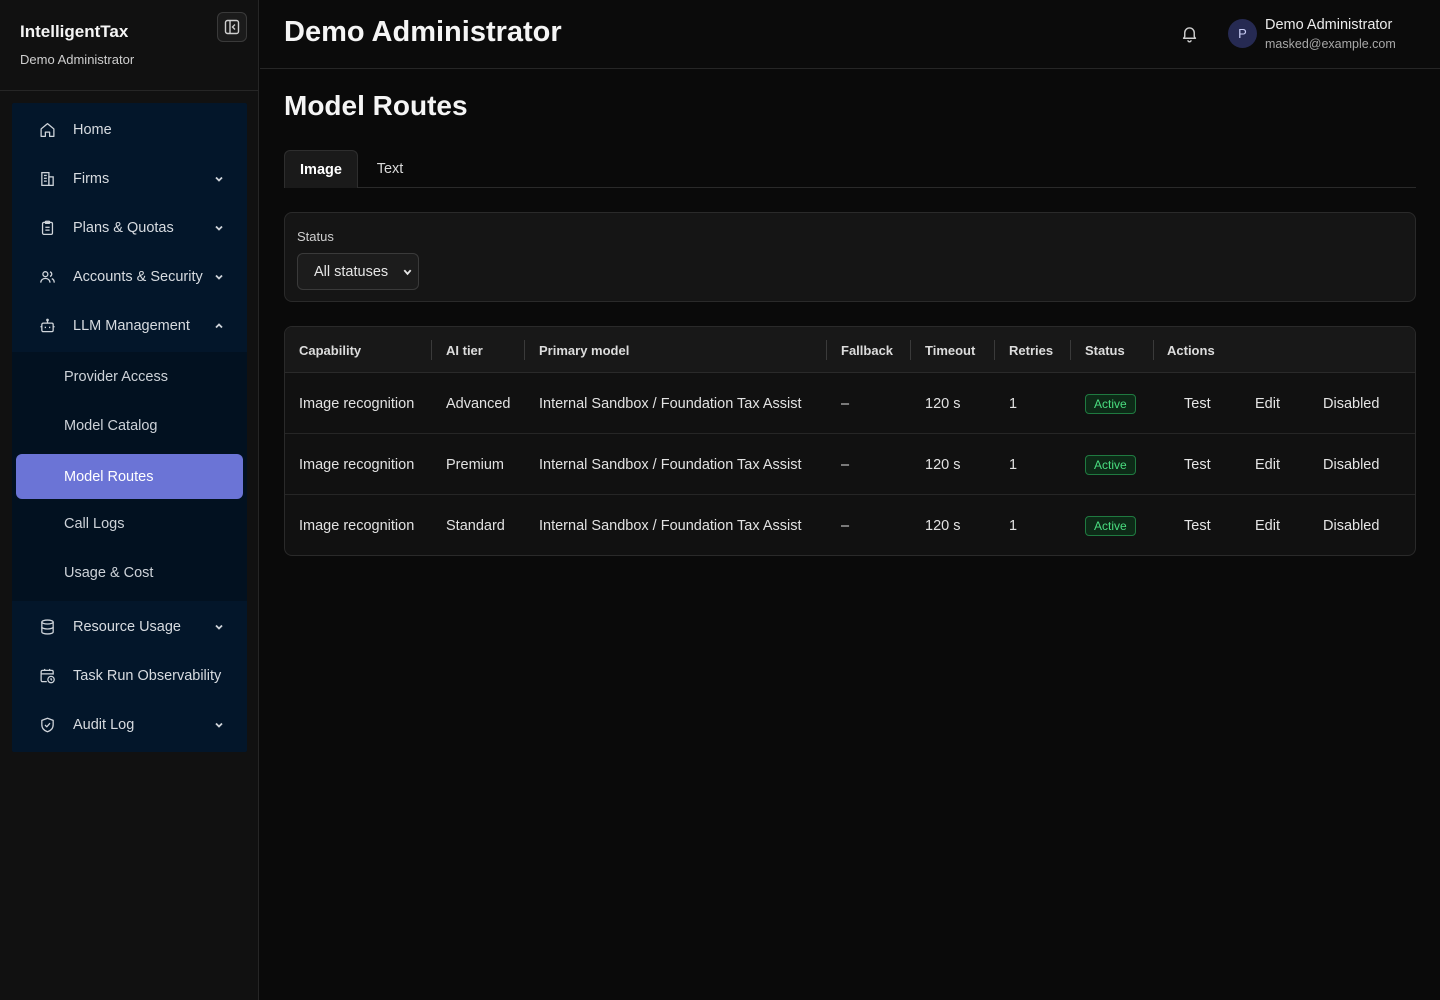 Image resolution: width=1440 pixels, height=1000 pixels. I want to click on sidebar-item-plans-quotas: Plans & Quotas, so click(129, 227).